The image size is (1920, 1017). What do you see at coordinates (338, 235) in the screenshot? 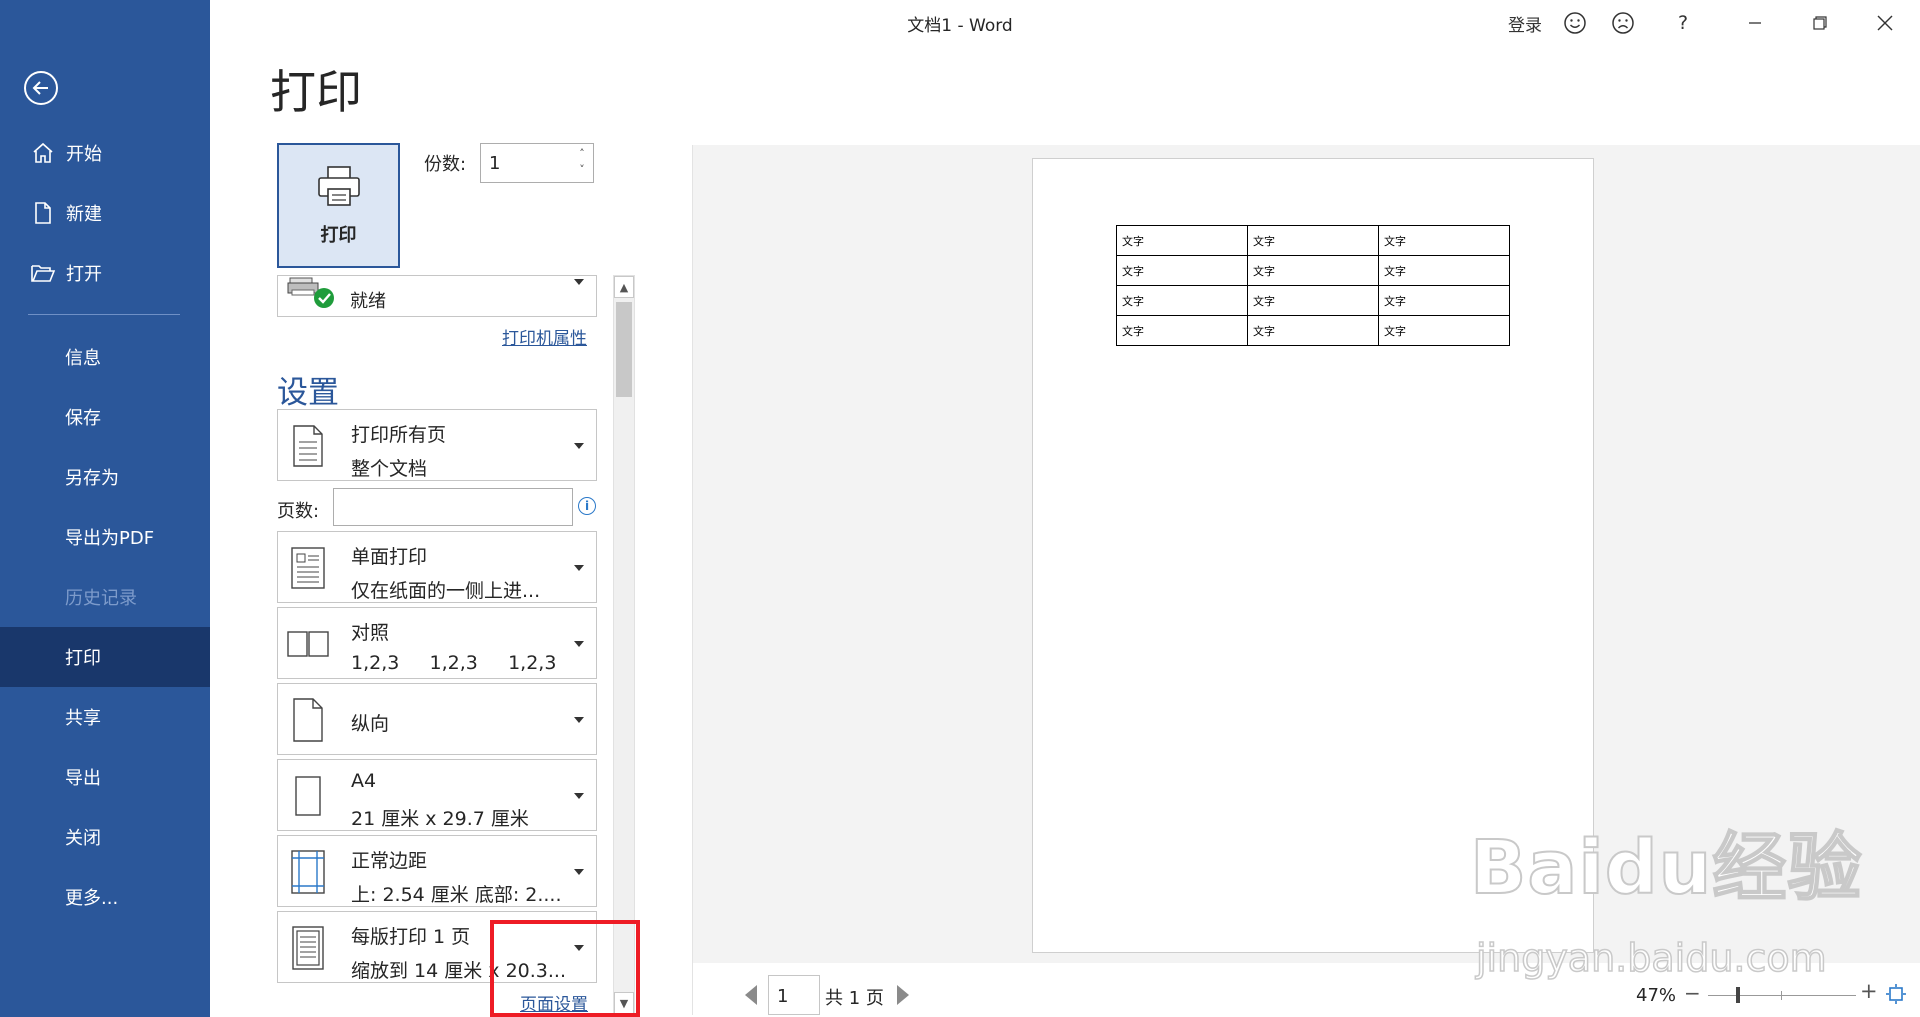
I see `print-button-label: 打印` at bounding box center [338, 235].